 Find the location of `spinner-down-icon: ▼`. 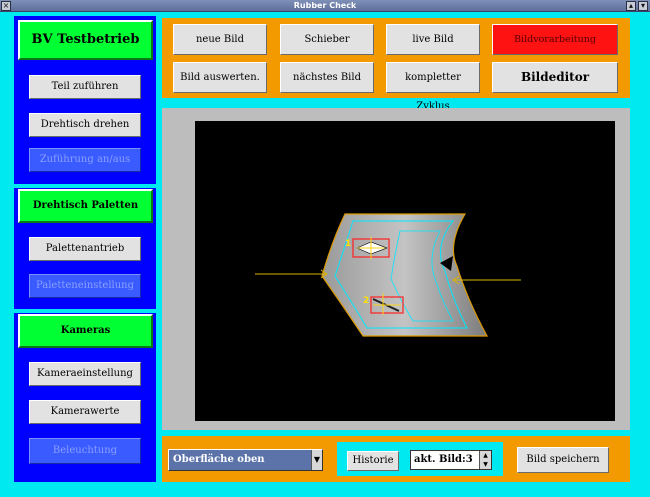

spinner-down-icon: ▼ is located at coordinates (485, 464).